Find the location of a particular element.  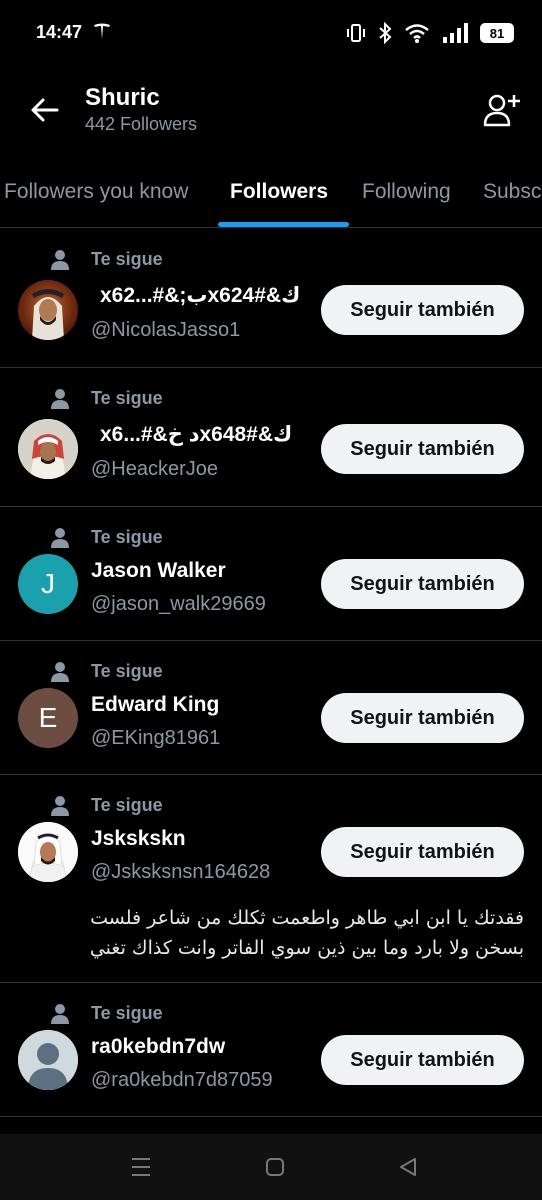

follower-handle: @HeackerJoe is located at coordinates (155, 469).